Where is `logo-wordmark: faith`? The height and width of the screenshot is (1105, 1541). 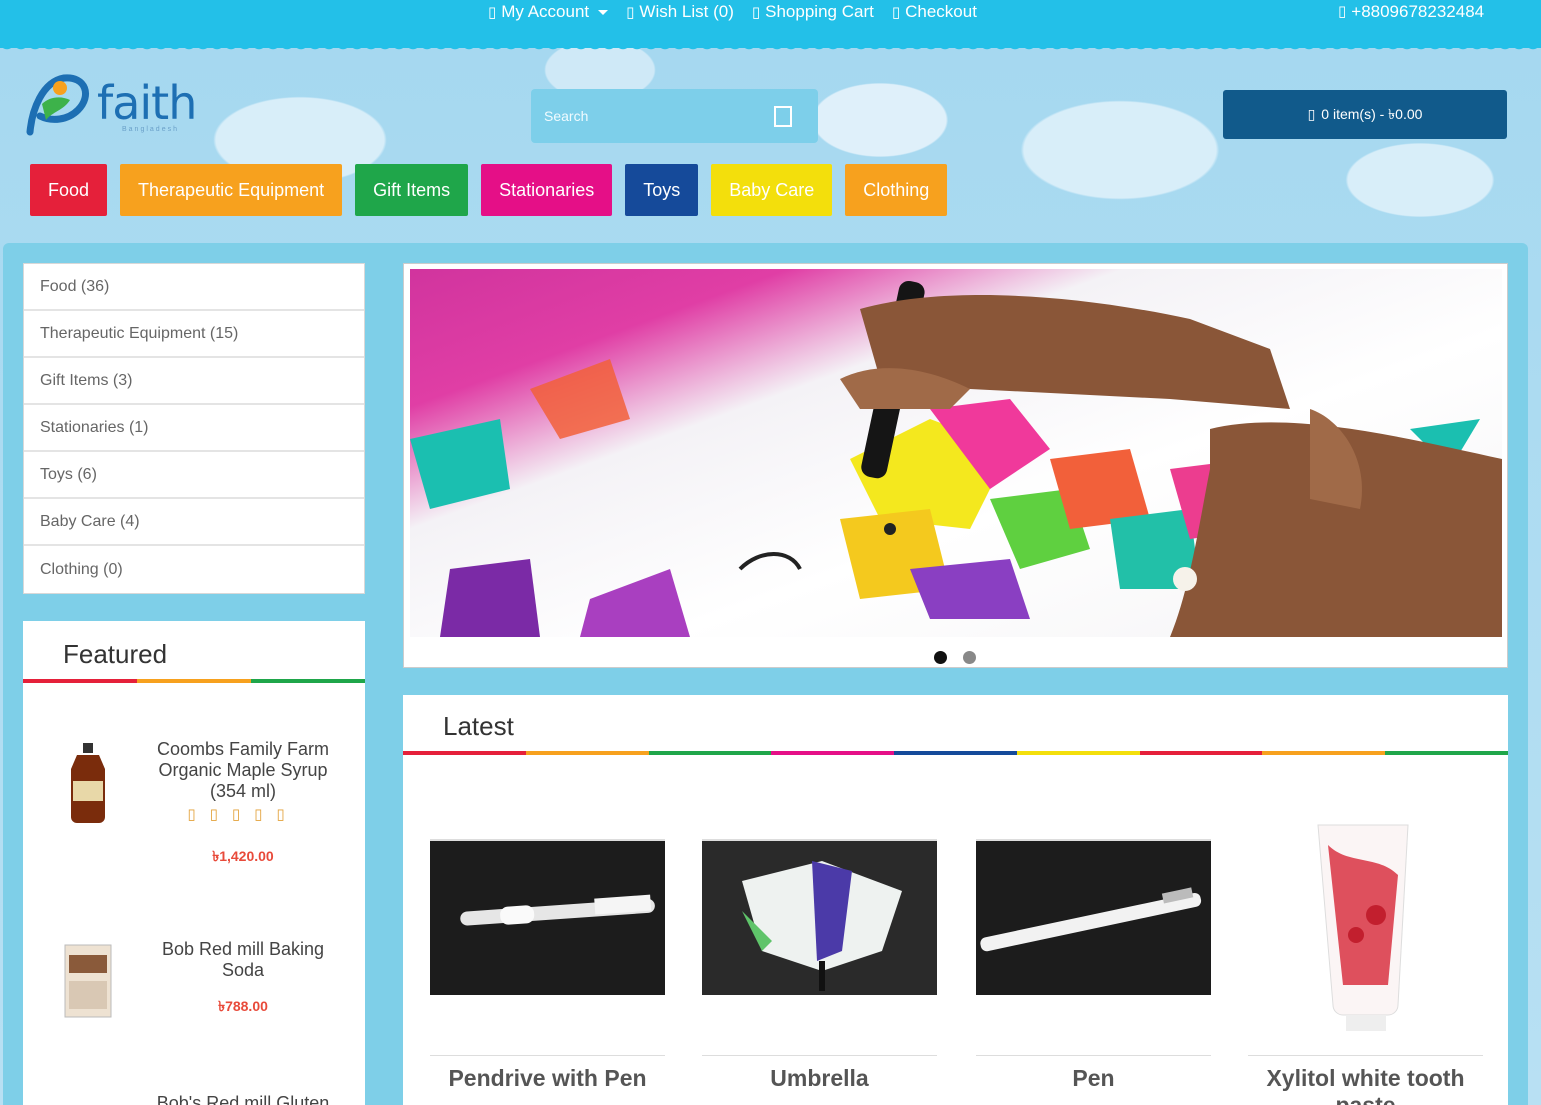 logo-wordmark: faith is located at coordinates (147, 103).